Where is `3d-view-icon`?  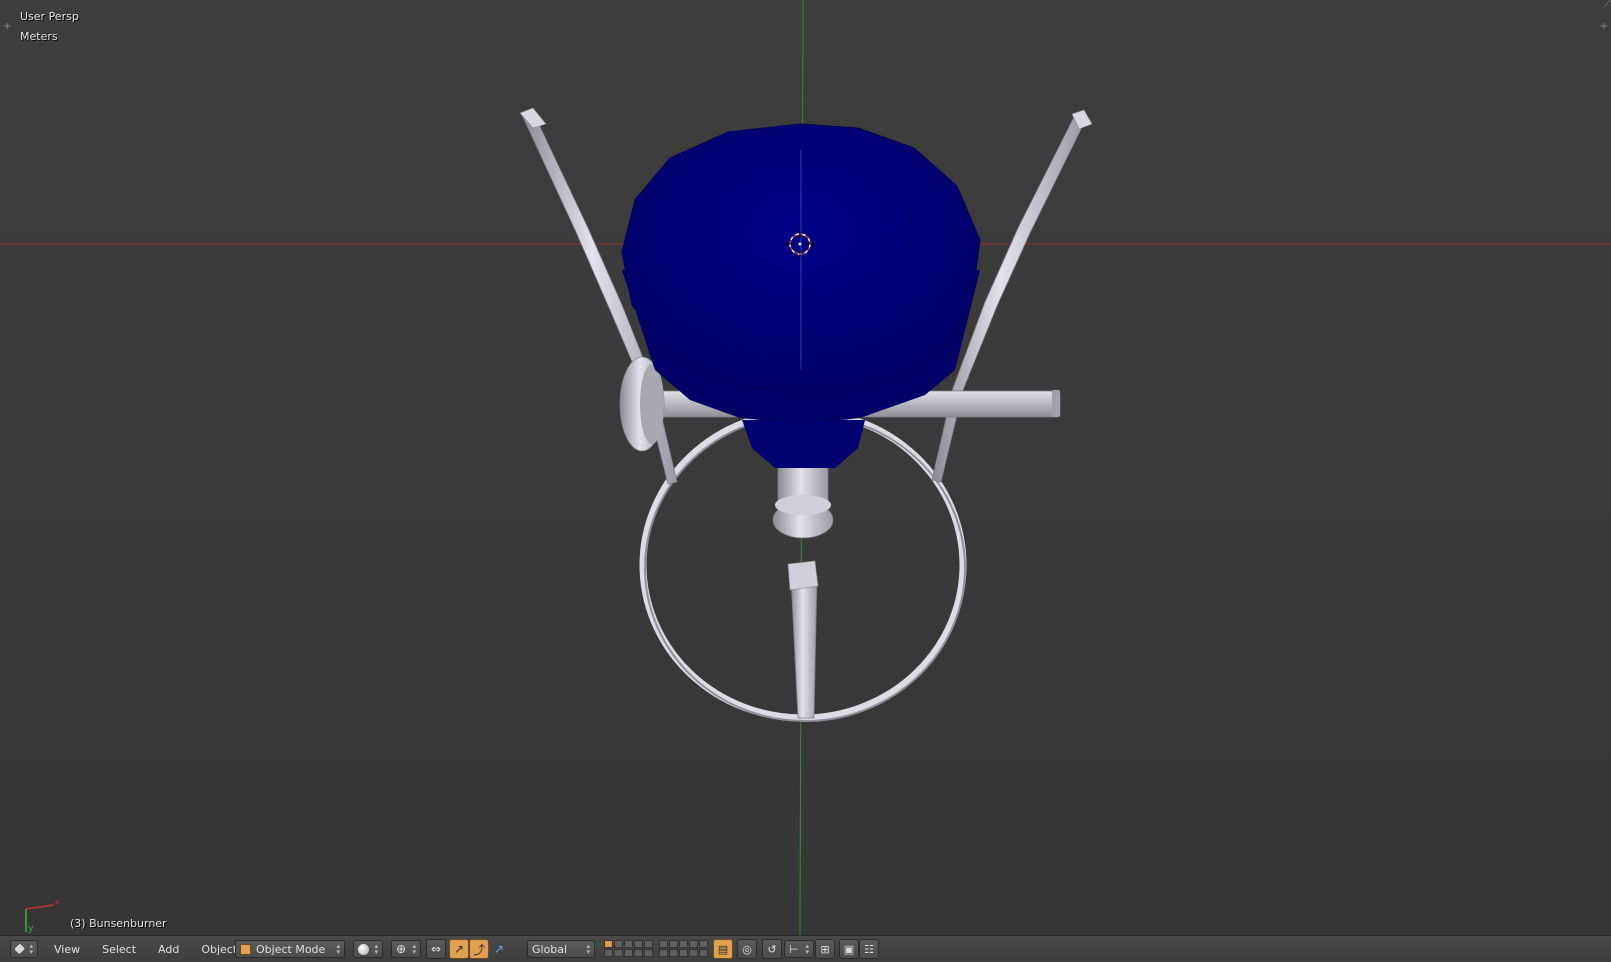 3d-view-icon is located at coordinates (20, 949).